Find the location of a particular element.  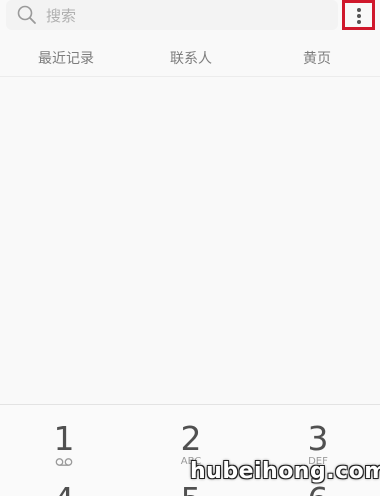

voicemail-icon is located at coordinates (64, 462).